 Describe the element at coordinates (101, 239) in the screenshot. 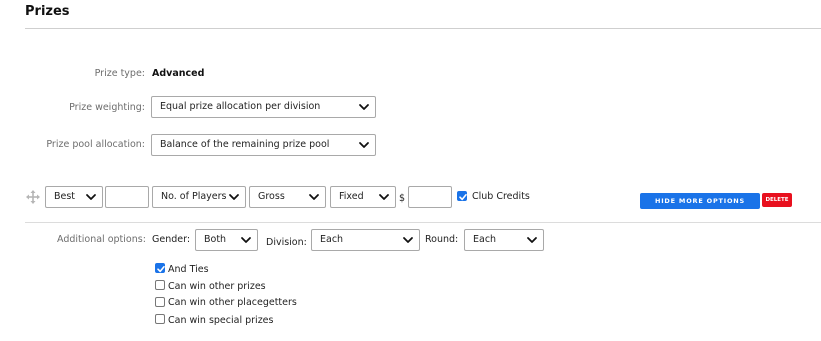

I see `additional-options-label: Additional options:` at that location.